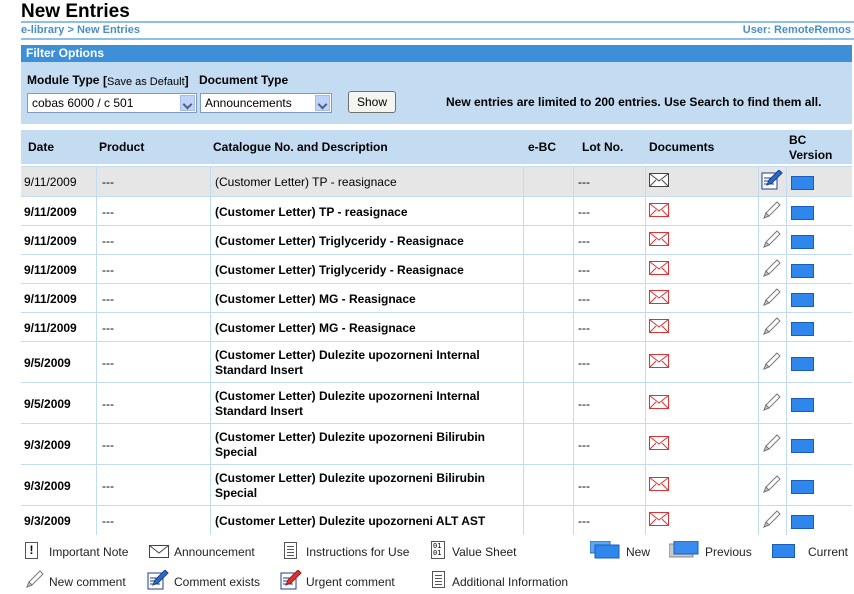 This screenshot has height=594, width=854. Describe the element at coordinates (602, 147) in the screenshot. I see `col-lot: Lot No.` at that location.